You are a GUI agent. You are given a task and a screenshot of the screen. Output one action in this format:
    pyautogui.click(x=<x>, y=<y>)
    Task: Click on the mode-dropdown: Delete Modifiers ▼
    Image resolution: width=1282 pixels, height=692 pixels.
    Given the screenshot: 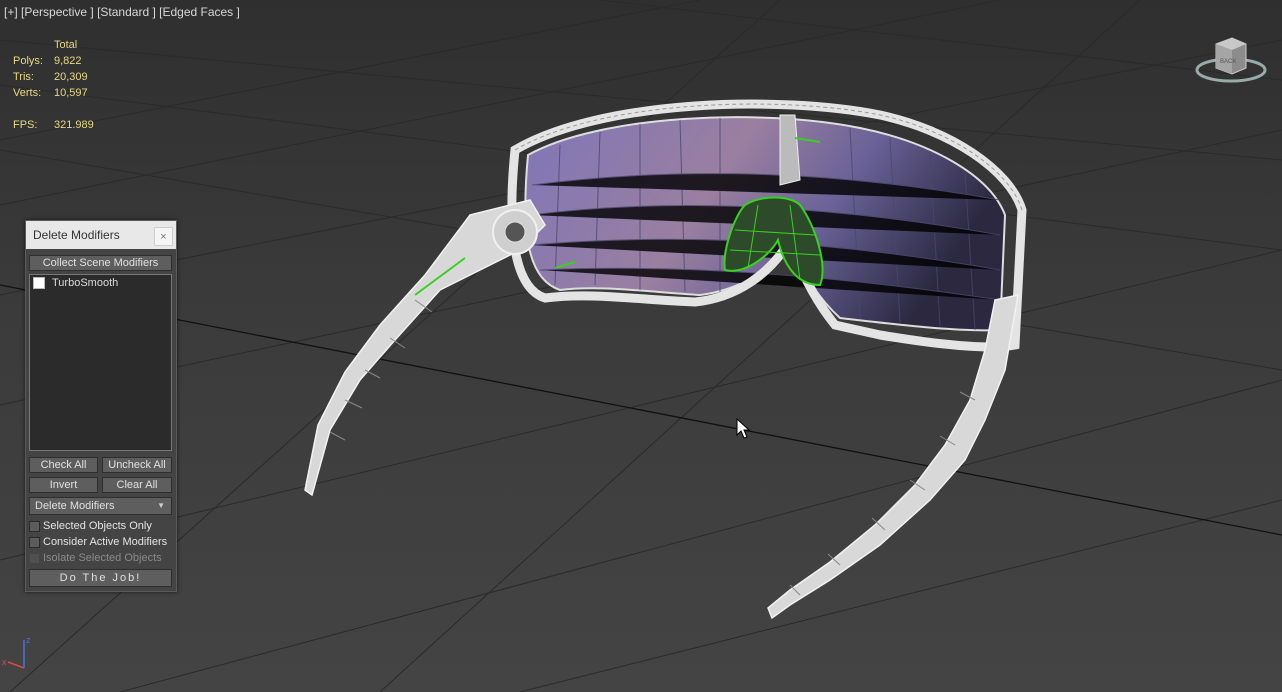 What is the action you would take?
    pyautogui.click(x=100, y=506)
    